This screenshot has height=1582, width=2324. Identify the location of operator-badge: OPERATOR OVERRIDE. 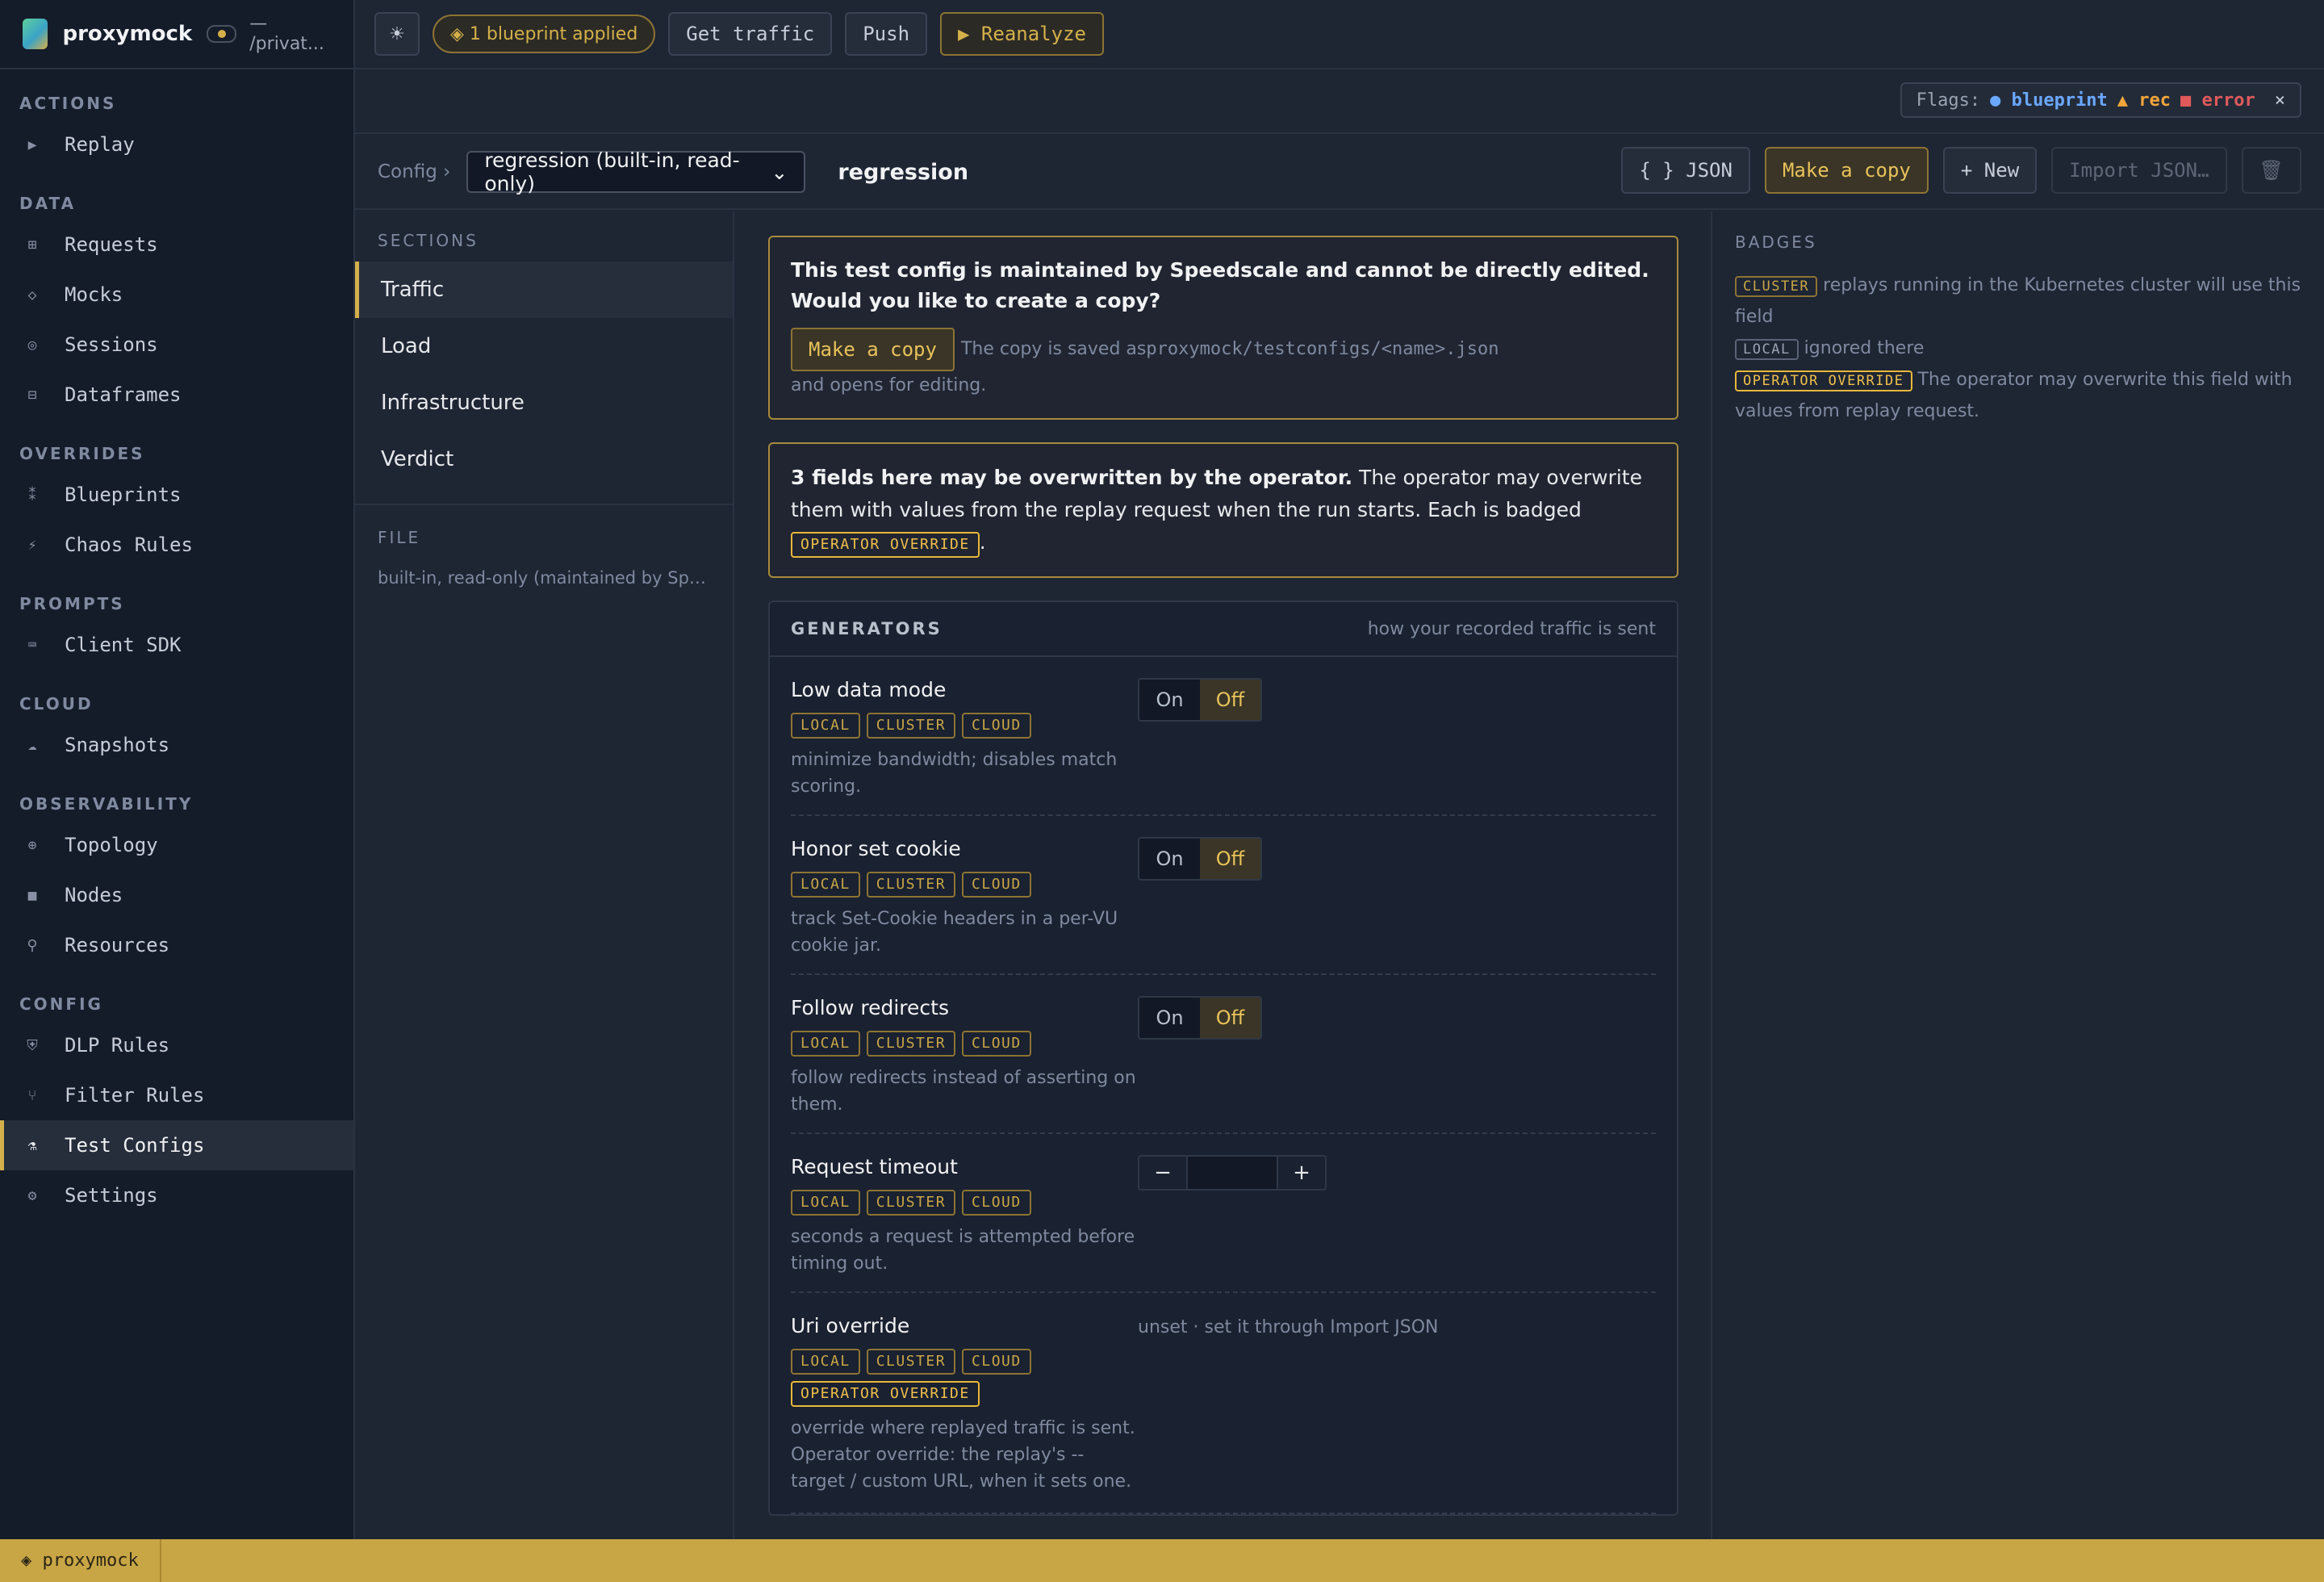
(1823, 380).